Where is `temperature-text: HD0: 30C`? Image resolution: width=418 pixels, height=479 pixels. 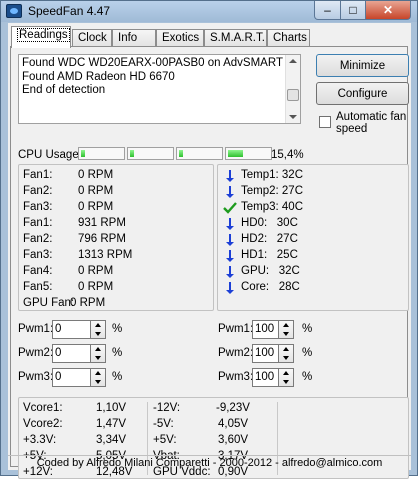 temperature-text: HD0: 30C is located at coordinates (269, 223).